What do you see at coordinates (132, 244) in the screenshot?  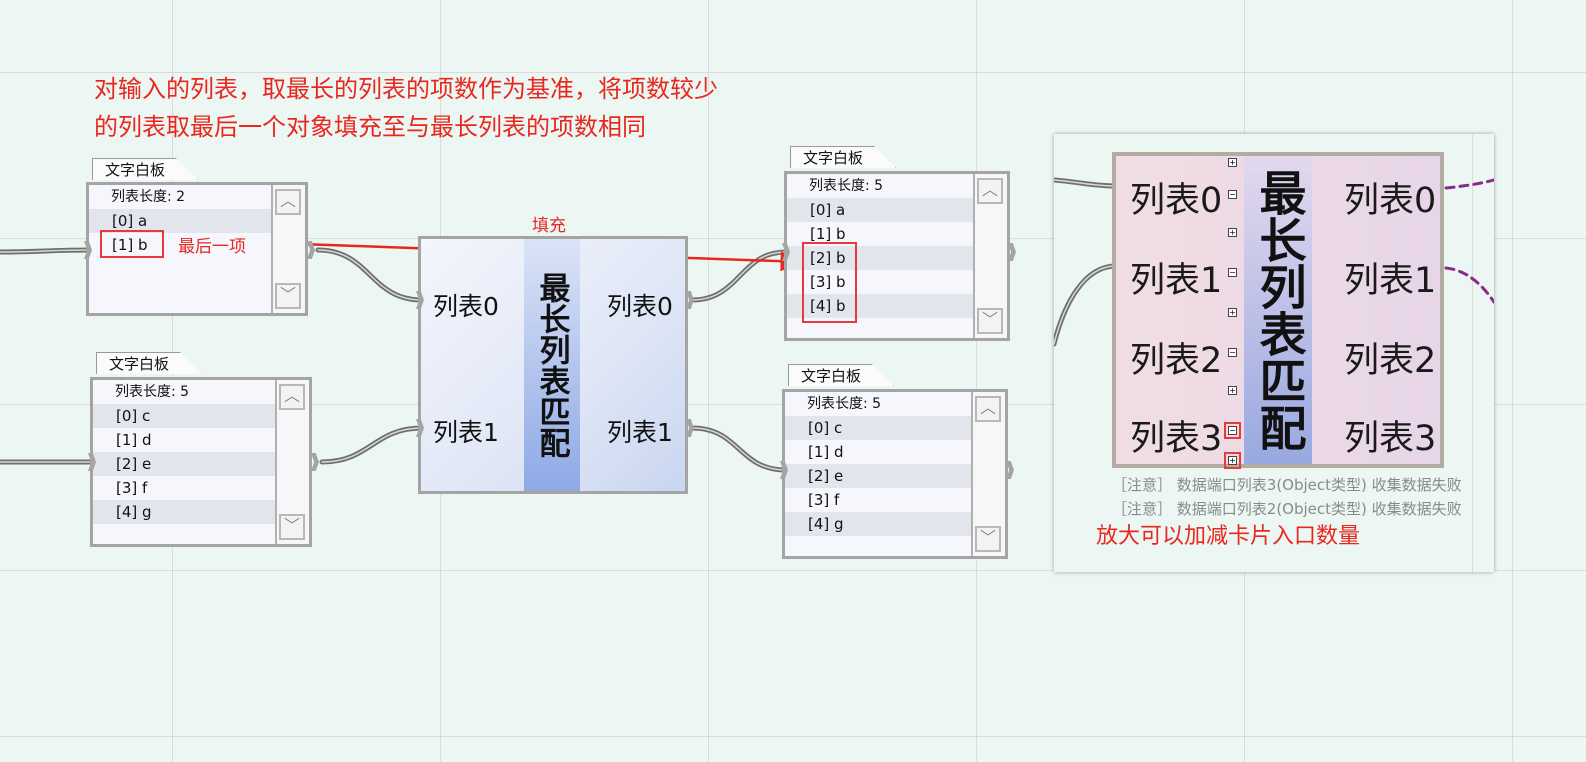 I see `highlight-last-item` at bounding box center [132, 244].